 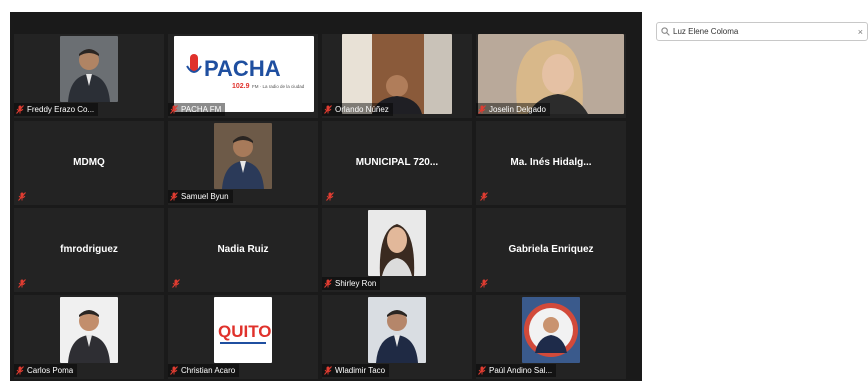 I want to click on participant-tile: Shirley Ron, so click(x=397, y=250).